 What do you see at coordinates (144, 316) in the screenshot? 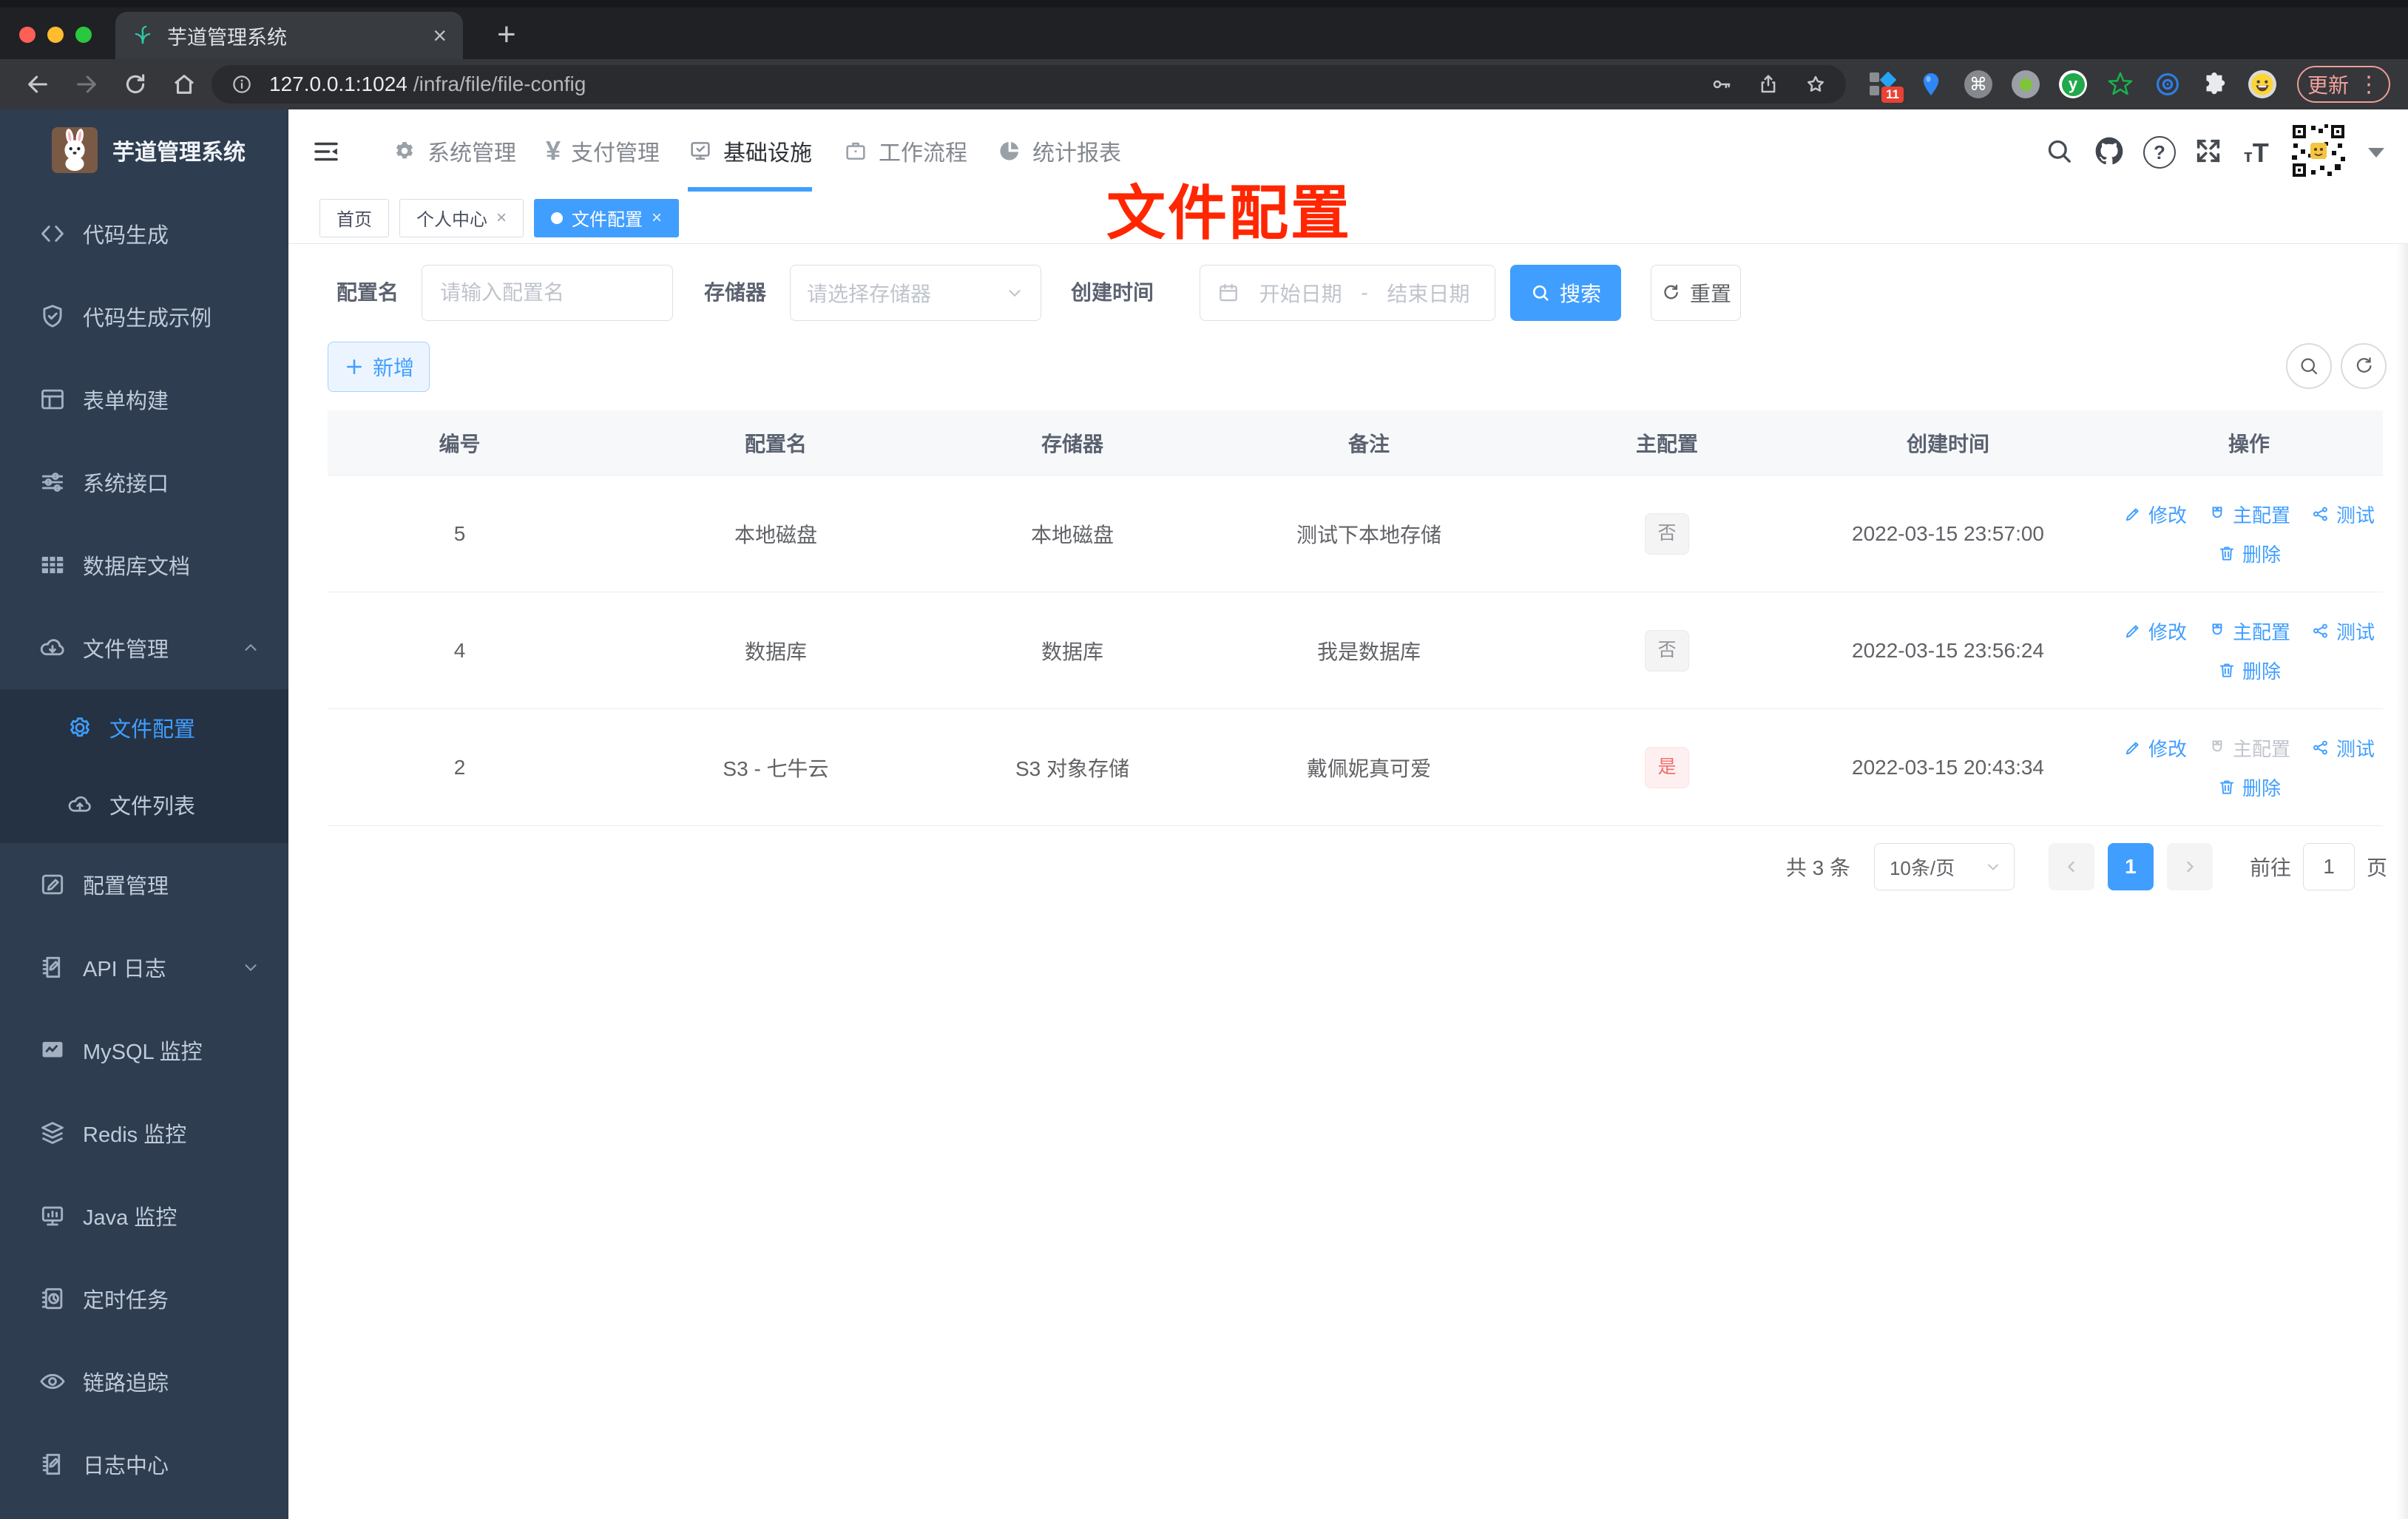
I see `sidebar-item-code-gen-demo: 代码生成示例` at bounding box center [144, 316].